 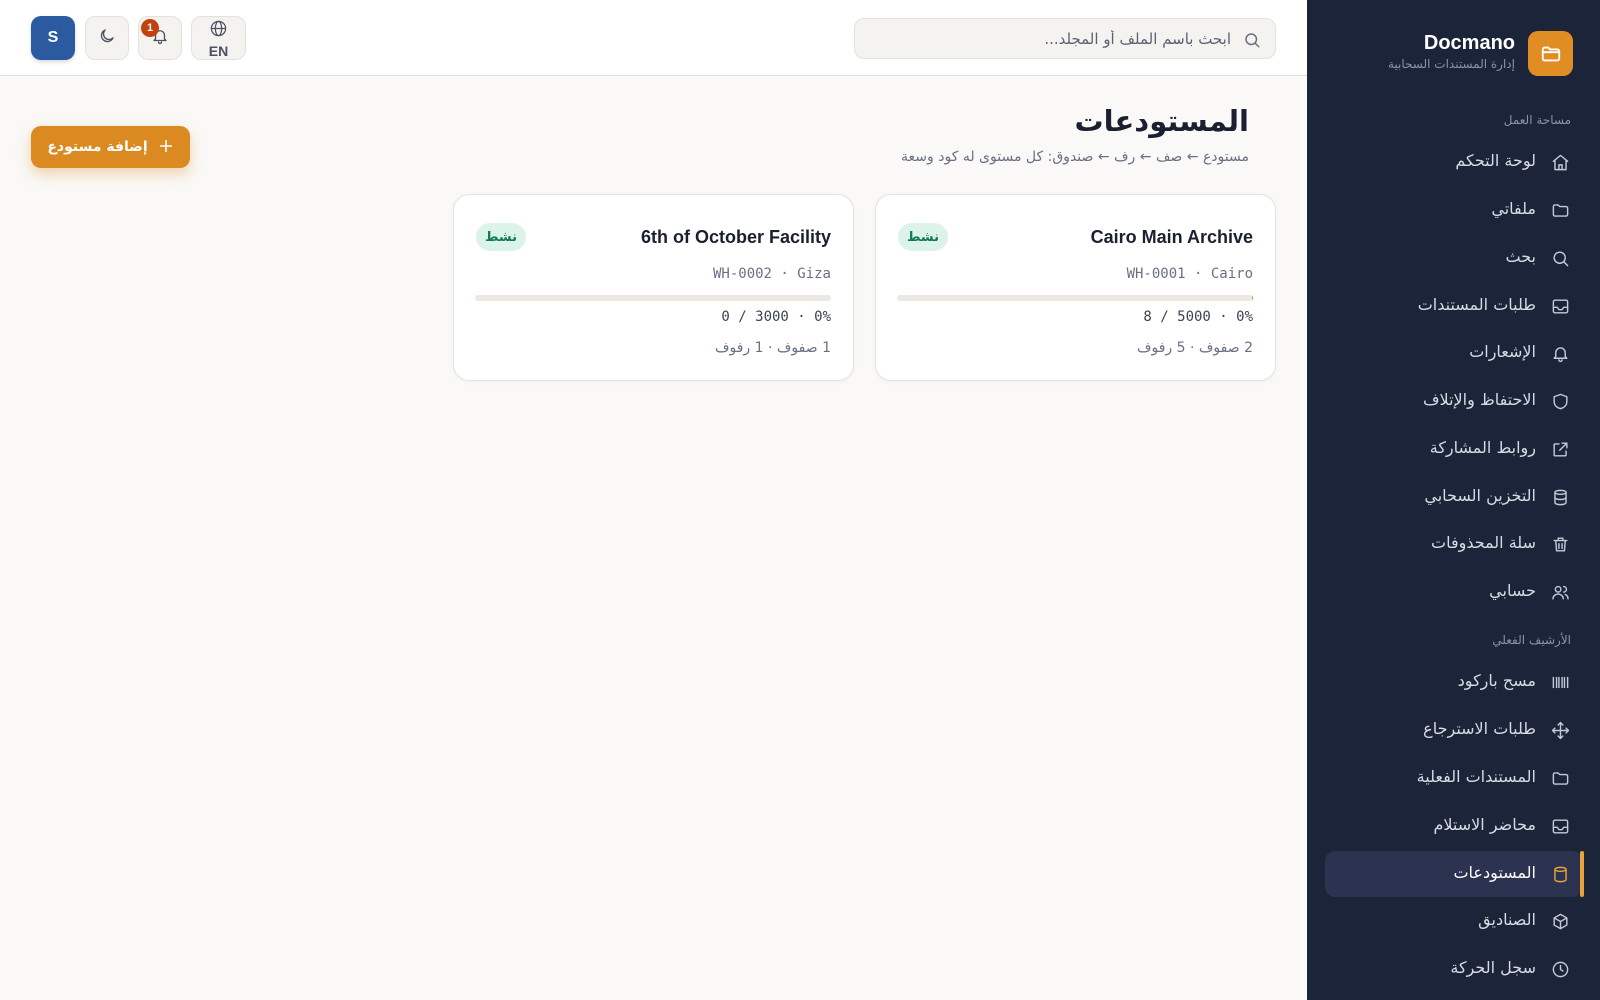 What do you see at coordinates (1537, 120) in the screenshot?
I see `workspace-section-label: مساحة العمل` at bounding box center [1537, 120].